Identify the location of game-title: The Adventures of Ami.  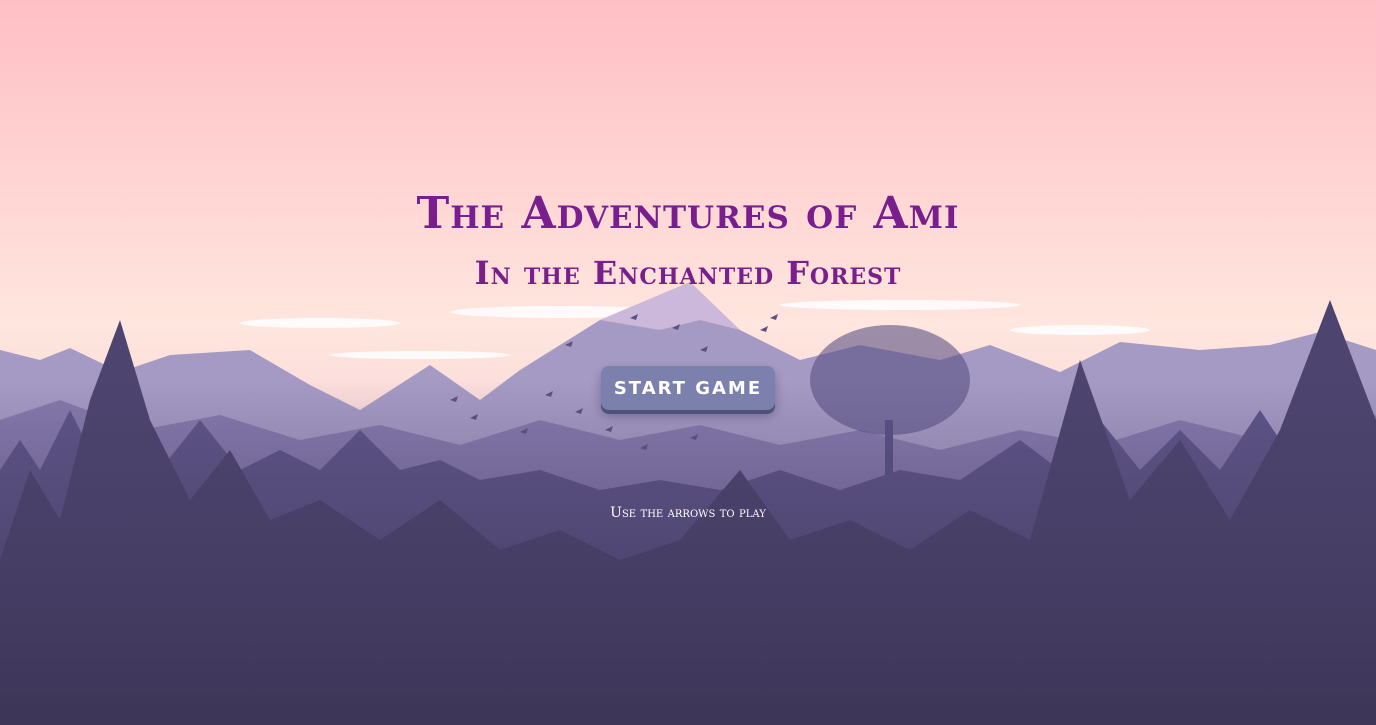
(688, 213).